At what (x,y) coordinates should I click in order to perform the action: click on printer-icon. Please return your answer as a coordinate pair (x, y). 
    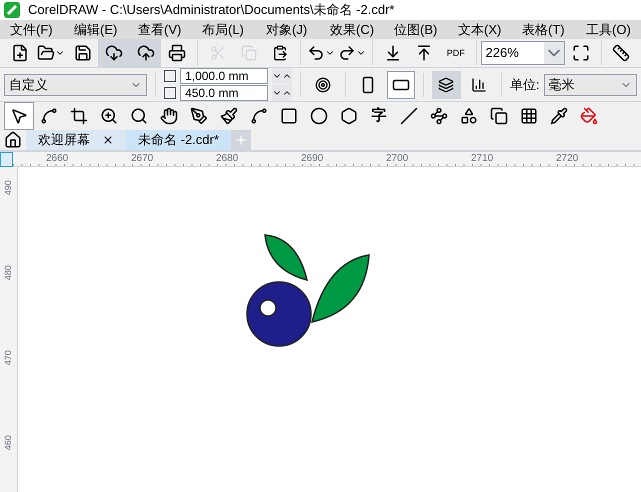
    Looking at the image, I should click on (177, 53).